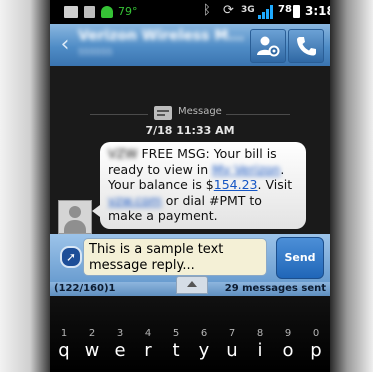 This screenshot has width=373, height=372. Describe the element at coordinates (228, 10) in the screenshot. I see `sync-icon: ⟳` at that location.